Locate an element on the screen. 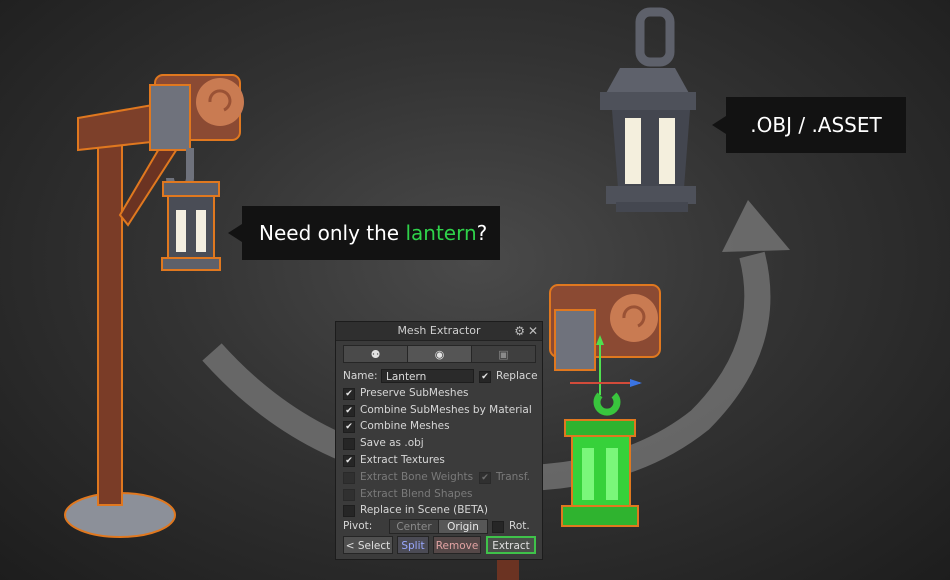 The width and height of the screenshot is (950, 580). replace-checkbox: ✔ is located at coordinates (485, 376).